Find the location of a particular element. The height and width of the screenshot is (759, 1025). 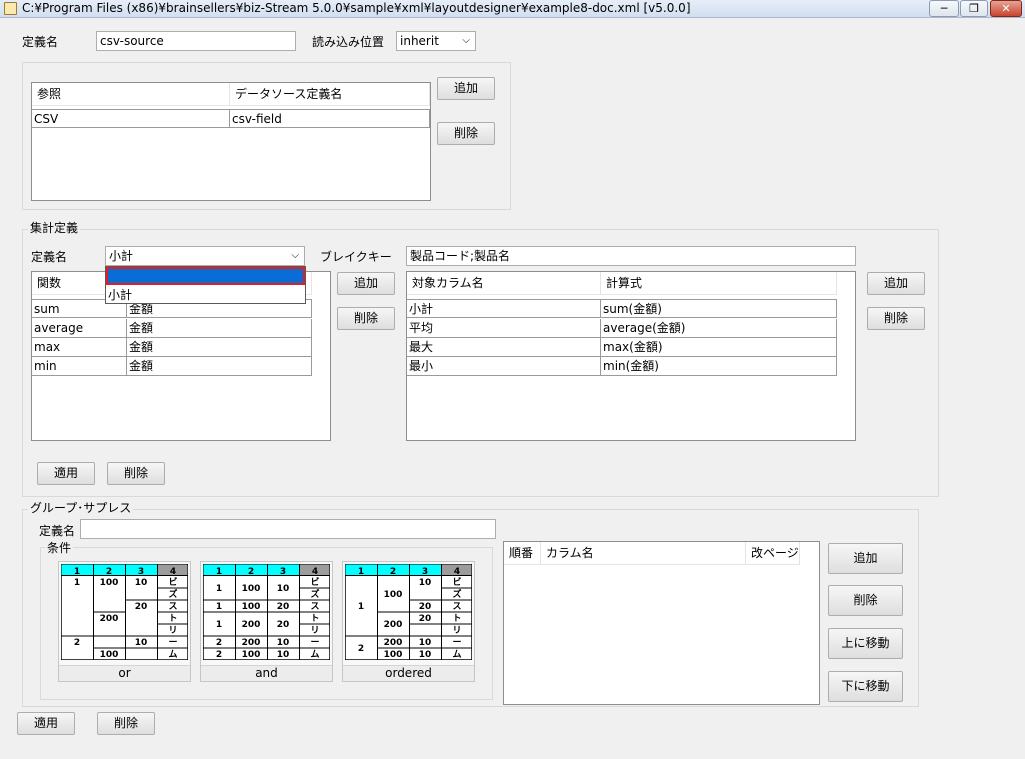

source-add-button: 追加 is located at coordinates (466, 88).